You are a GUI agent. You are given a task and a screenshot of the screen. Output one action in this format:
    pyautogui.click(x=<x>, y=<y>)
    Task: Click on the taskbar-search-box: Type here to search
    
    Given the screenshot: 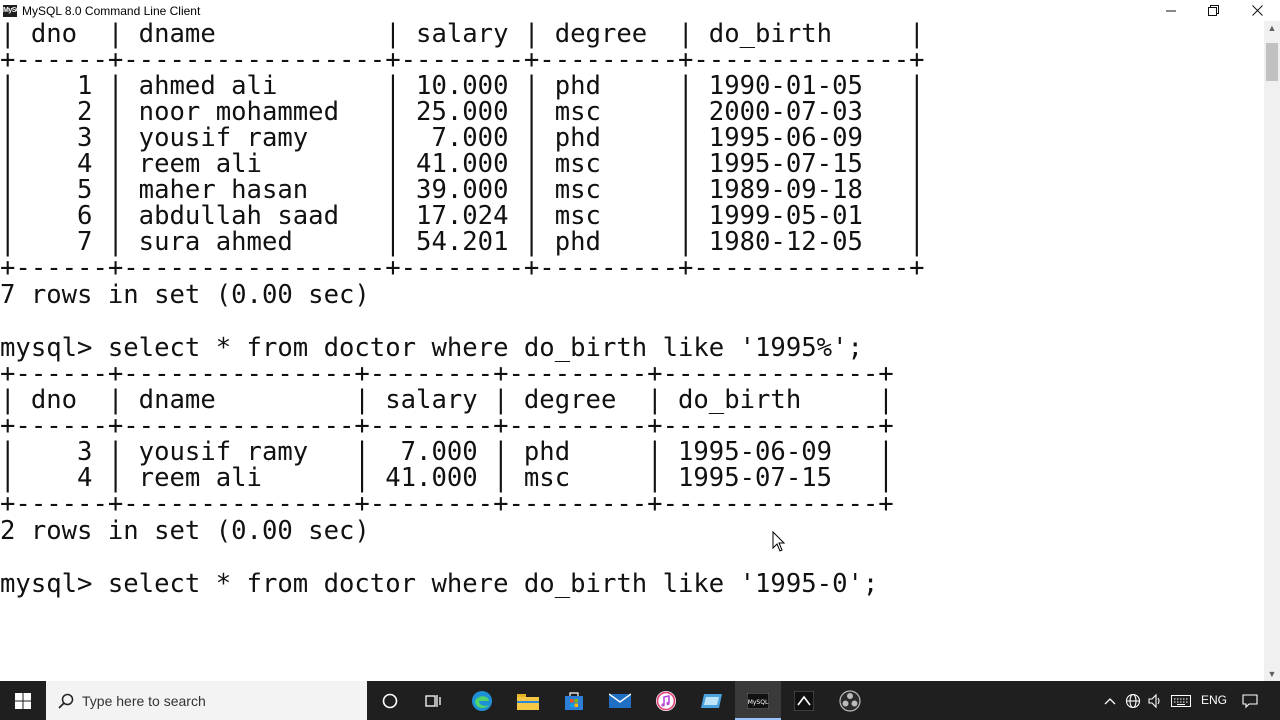 What is the action you would take?
    pyautogui.click(x=206, y=700)
    